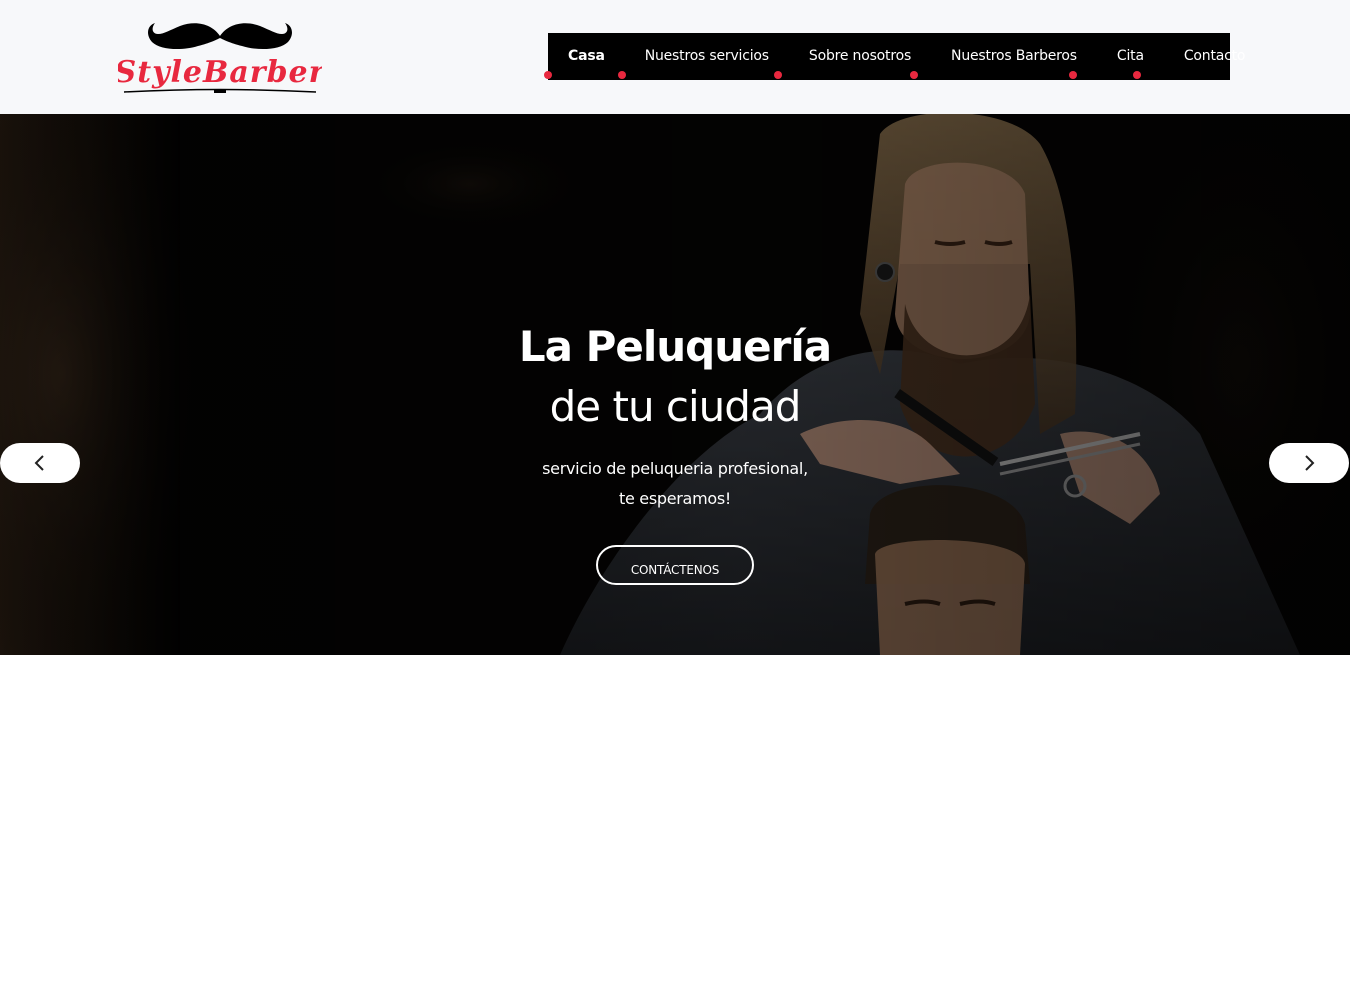 The height and width of the screenshot is (989, 1350). I want to click on nav-item-nuestros-barberos: Nuestros Barberos, so click(1014, 56).